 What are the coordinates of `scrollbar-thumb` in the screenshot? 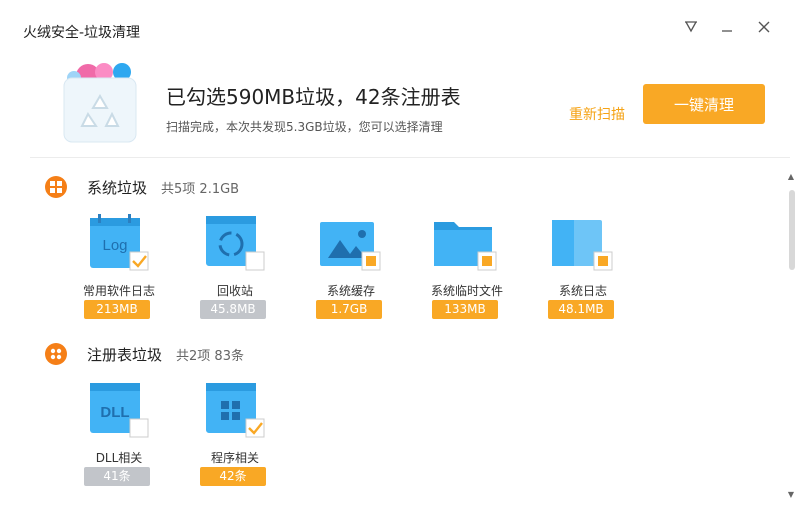 It's located at (792, 230).